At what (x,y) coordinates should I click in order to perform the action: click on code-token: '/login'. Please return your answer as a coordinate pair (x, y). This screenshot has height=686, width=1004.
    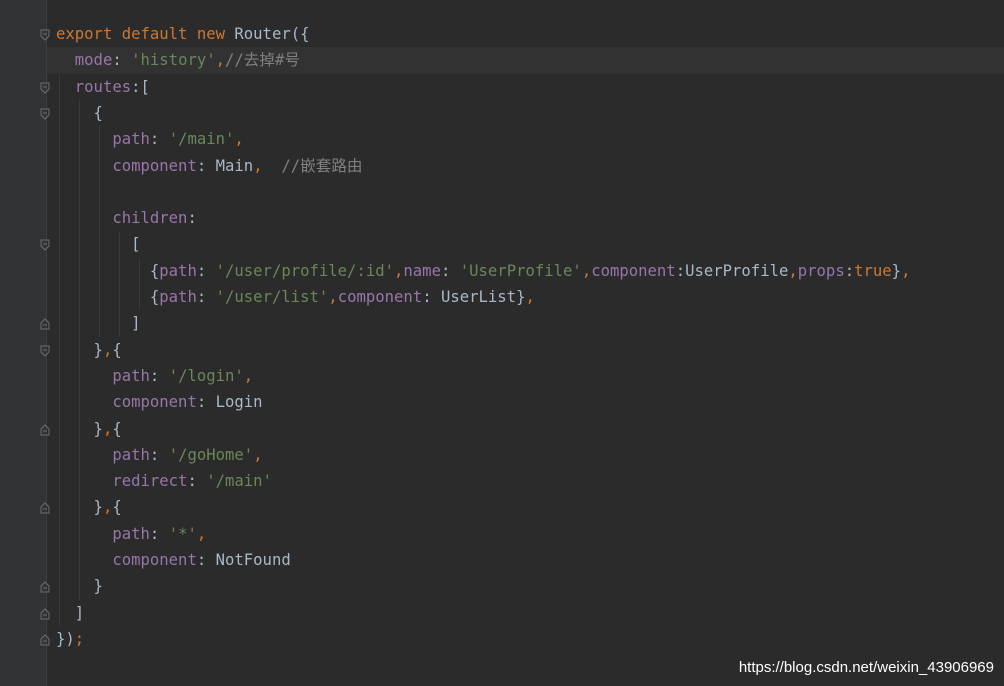
    Looking at the image, I should click on (206, 375).